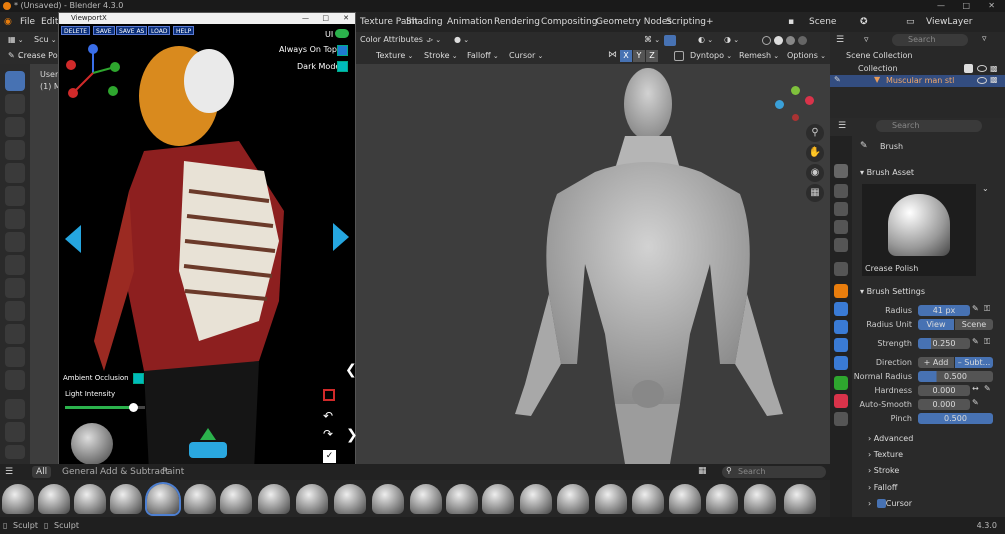  Describe the element at coordinates (351, 370) in the screenshot. I see `collapse-left-icon: ❮` at that location.